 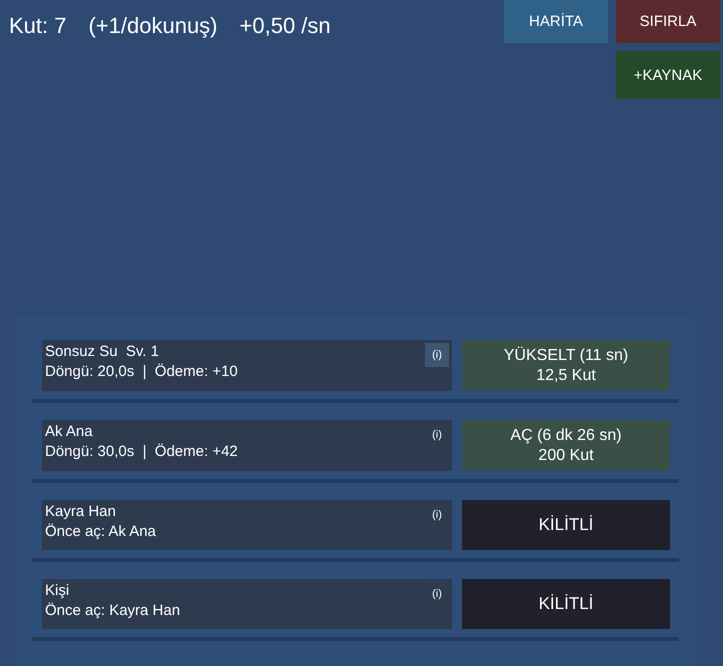 What do you see at coordinates (566, 365) in the screenshot?
I see `purchase-button: YÜKSELT (11 sn) 12,5 Kut` at bounding box center [566, 365].